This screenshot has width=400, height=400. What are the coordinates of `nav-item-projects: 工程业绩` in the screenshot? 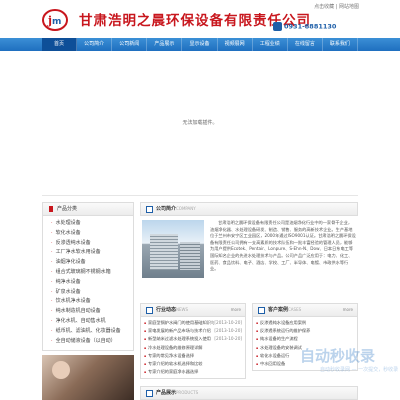 It's located at (270, 44).